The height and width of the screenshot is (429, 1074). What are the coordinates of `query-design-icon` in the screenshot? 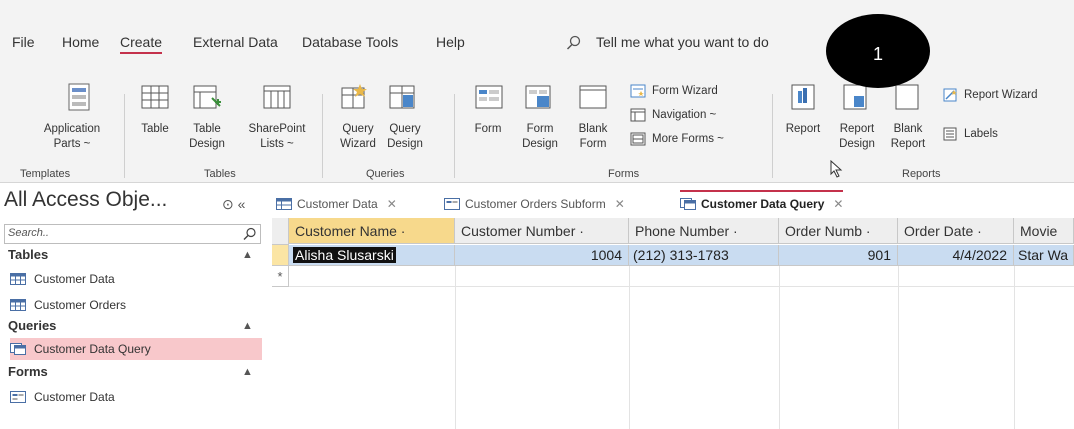 It's located at (402, 97).